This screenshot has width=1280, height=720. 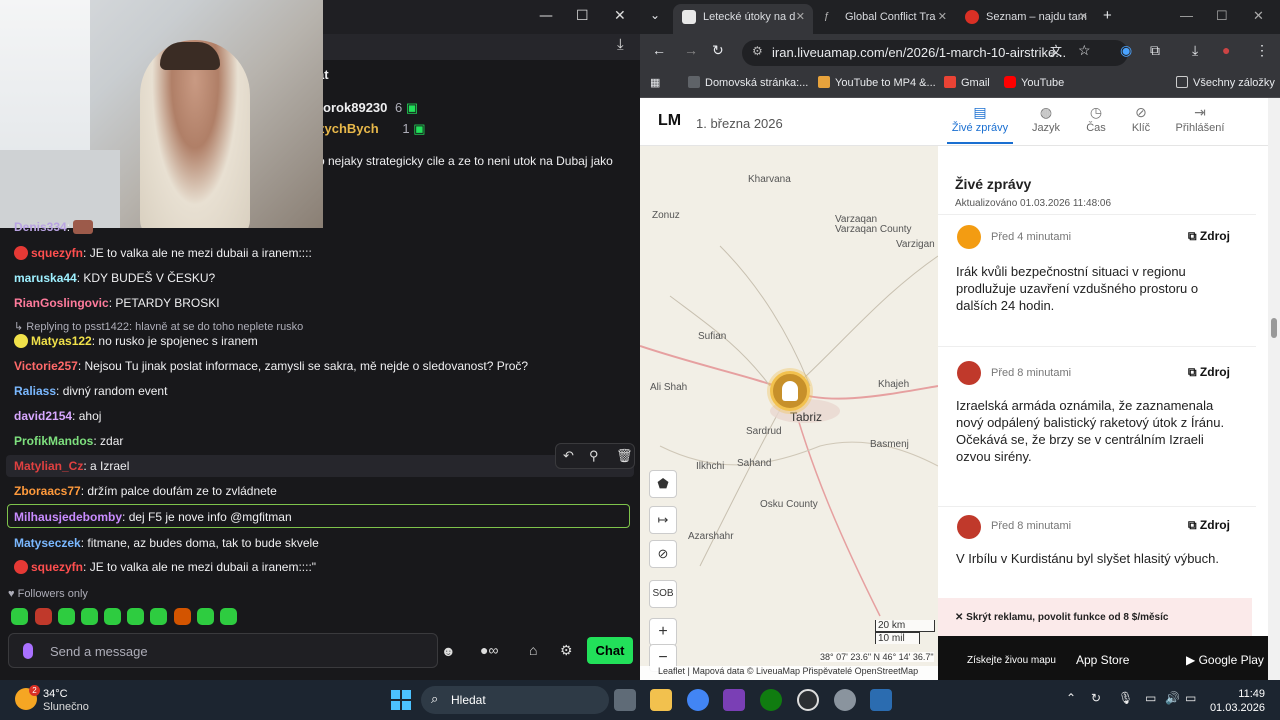 I want to click on nav-login: ⇥ Přihlášení, so click(x=1200, y=119).